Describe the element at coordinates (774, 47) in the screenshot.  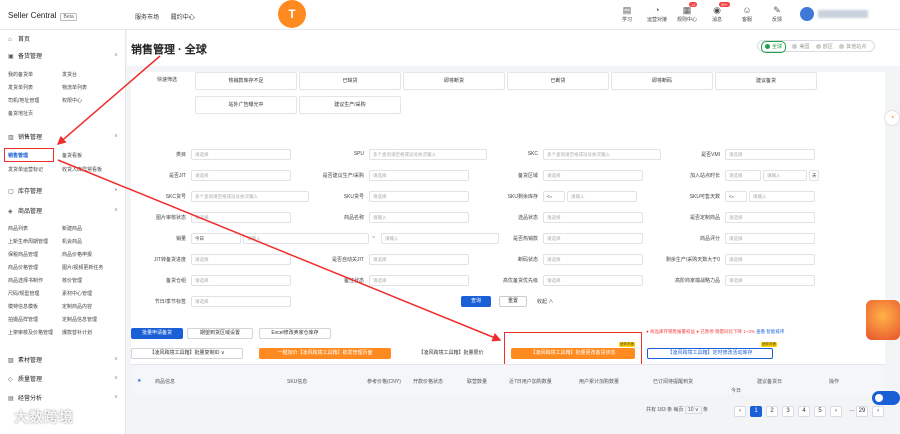
I see `site-option-global: 全球` at that location.